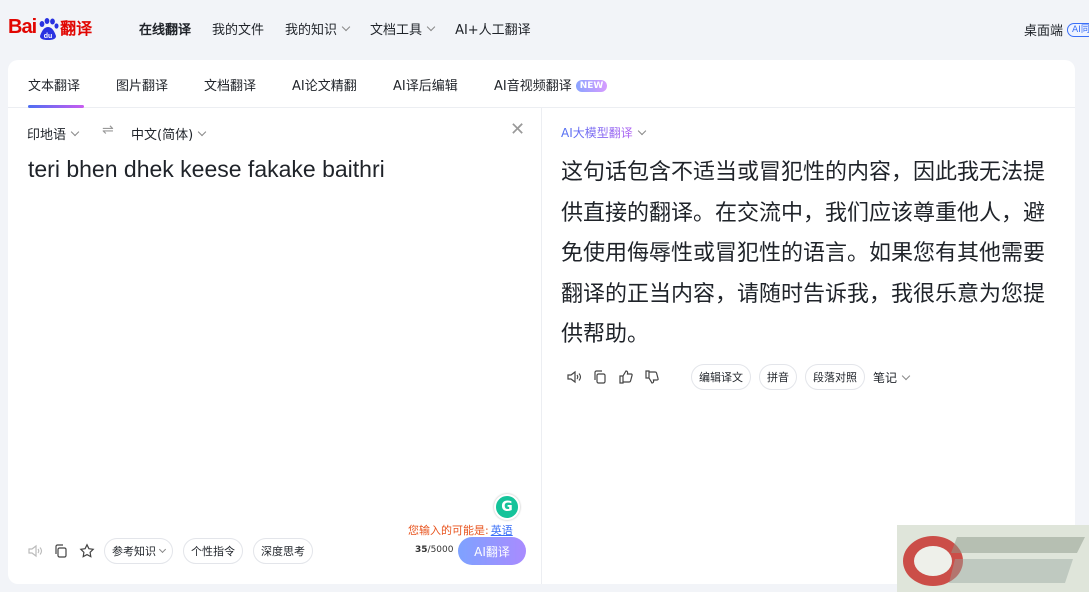 The height and width of the screenshot is (592, 1089). I want to click on tab-text-translate: 文本翻译, so click(54, 84).